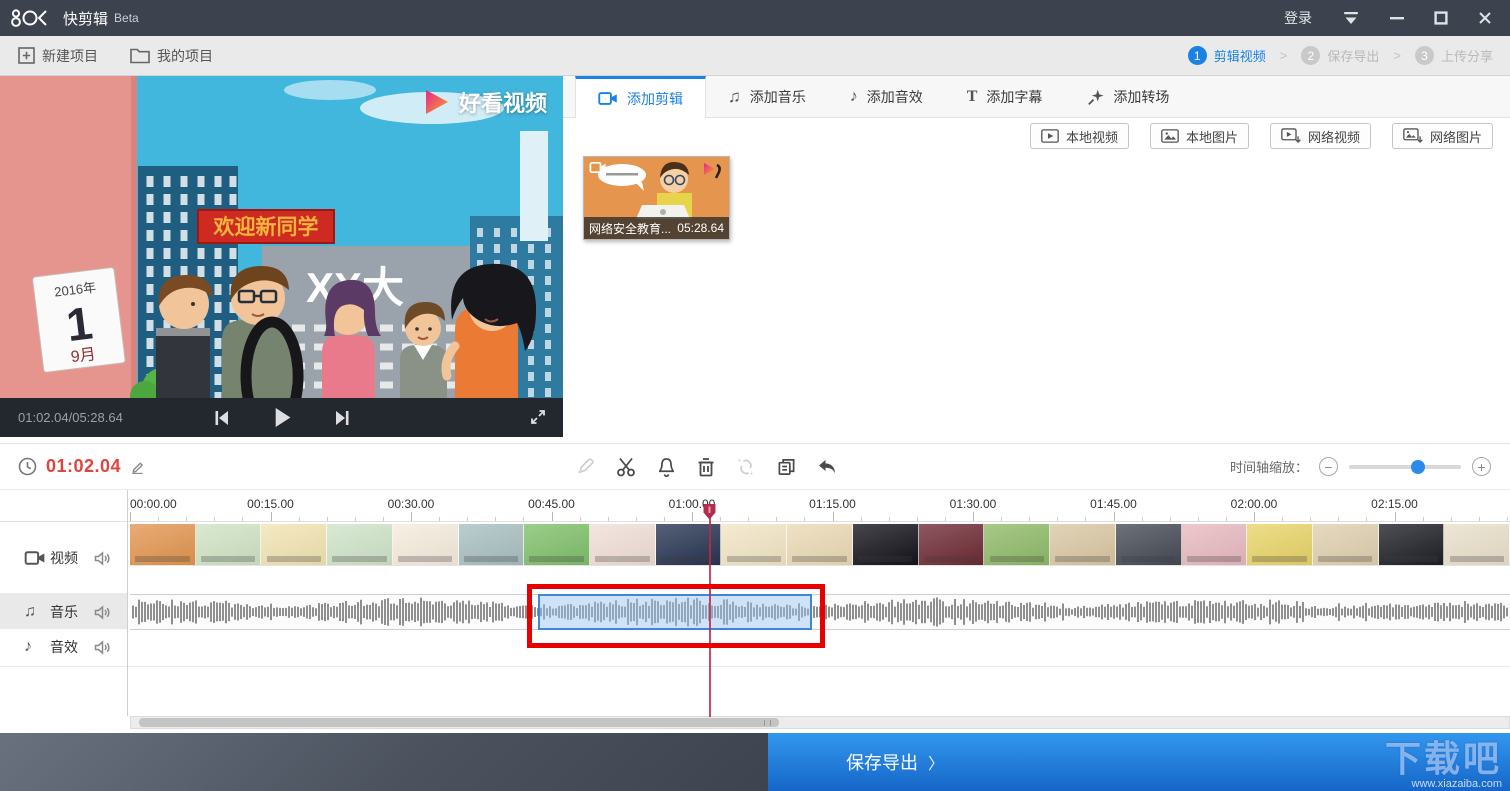 This screenshot has height=791, width=1510. What do you see at coordinates (1139, 762) in the screenshot?
I see `save-export-button: 保存导出 〉` at bounding box center [1139, 762].